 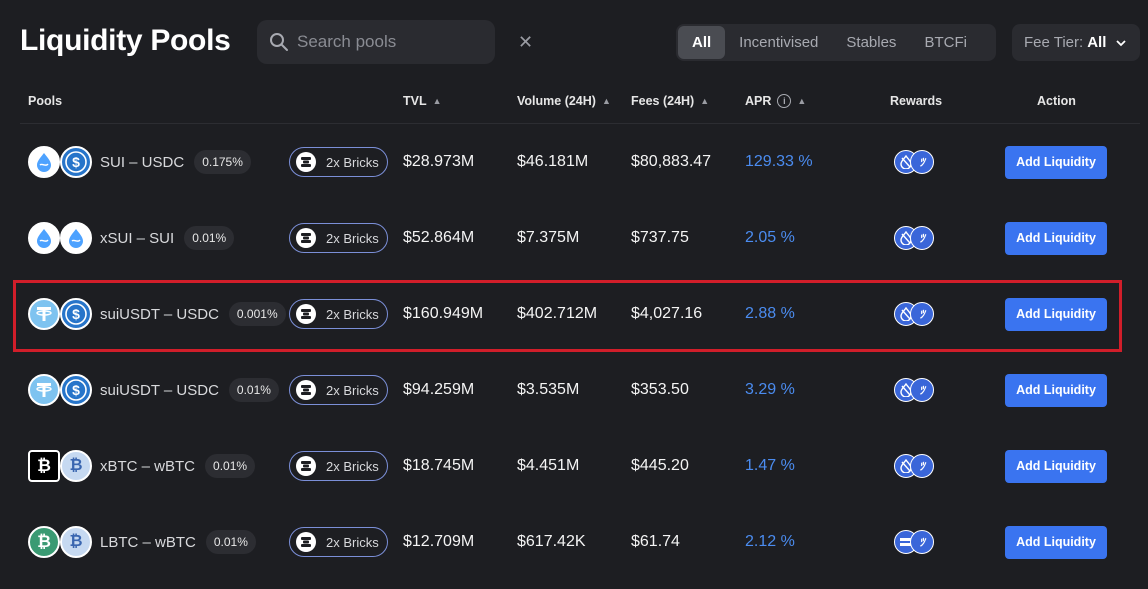 I want to click on pool-pair: $ suiUSDT – USDC 0.01%, so click(x=153, y=390).